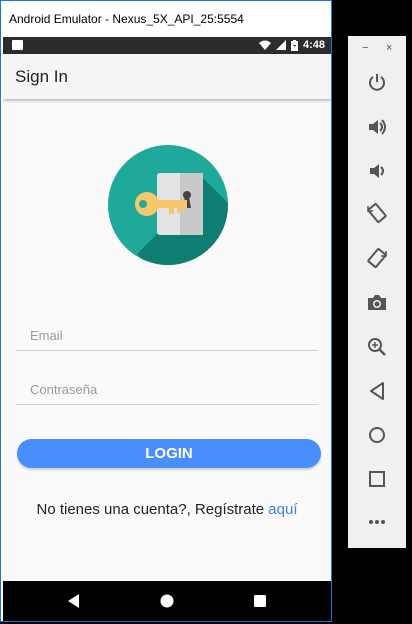 The height and width of the screenshot is (624, 412). I want to click on password-input, so click(168, 389).